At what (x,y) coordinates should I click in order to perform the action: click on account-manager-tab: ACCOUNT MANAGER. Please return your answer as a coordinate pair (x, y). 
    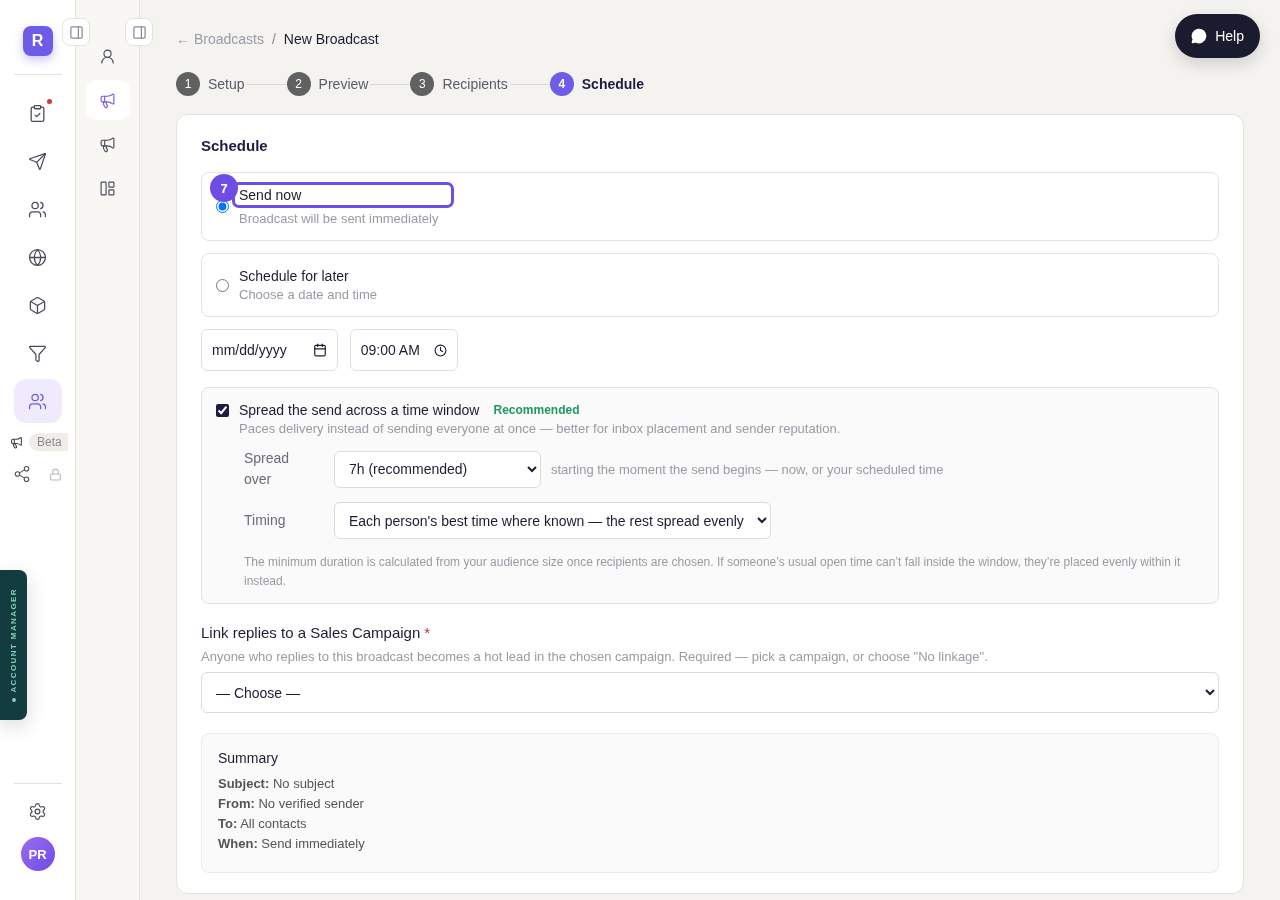
    Looking at the image, I should click on (13, 645).